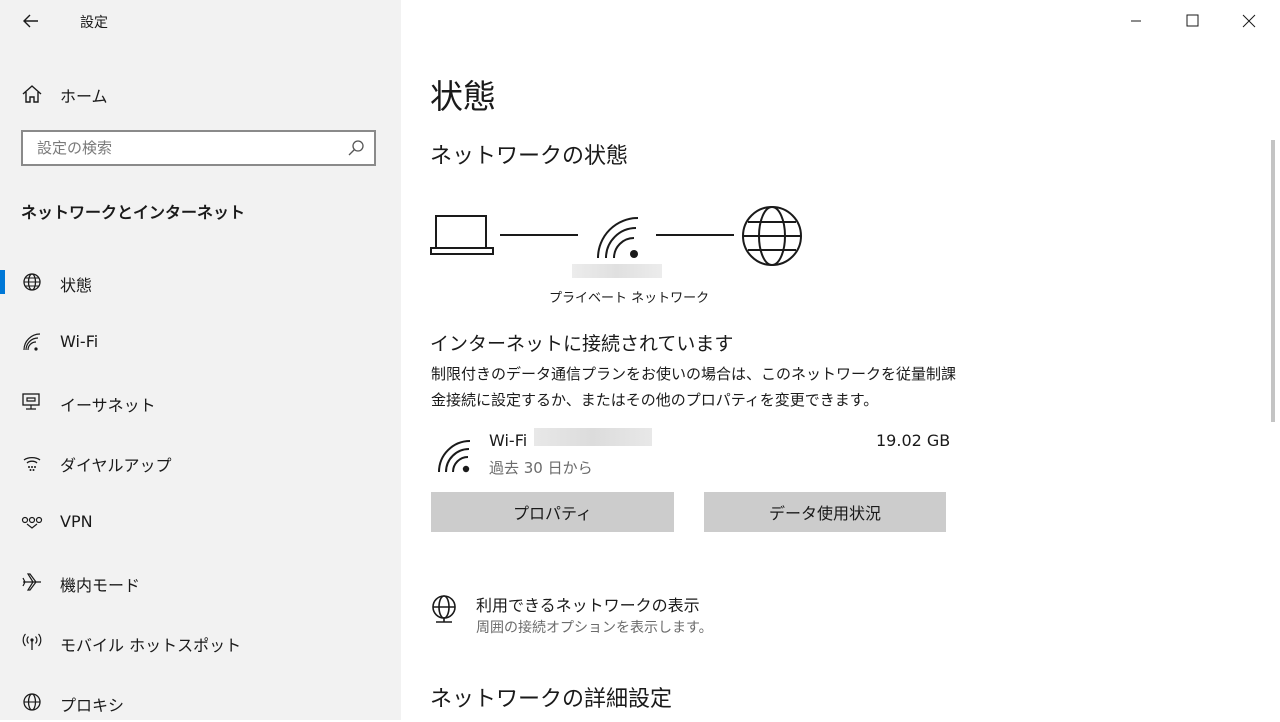  What do you see at coordinates (31, 401) in the screenshot?
I see `ethernet-icon` at bounding box center [31, 401].